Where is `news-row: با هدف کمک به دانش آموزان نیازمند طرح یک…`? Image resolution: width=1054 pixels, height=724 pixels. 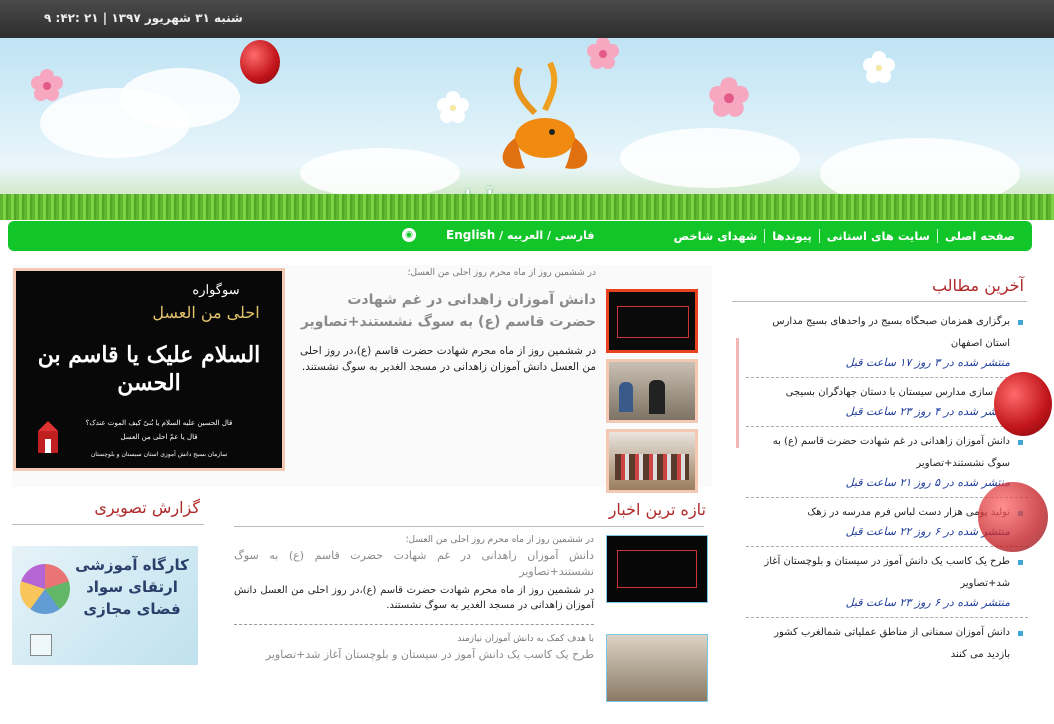
news-row: با هدف کمک به دانش آموزان نیازمند طرح یک… is located at coordinates (472, 679).